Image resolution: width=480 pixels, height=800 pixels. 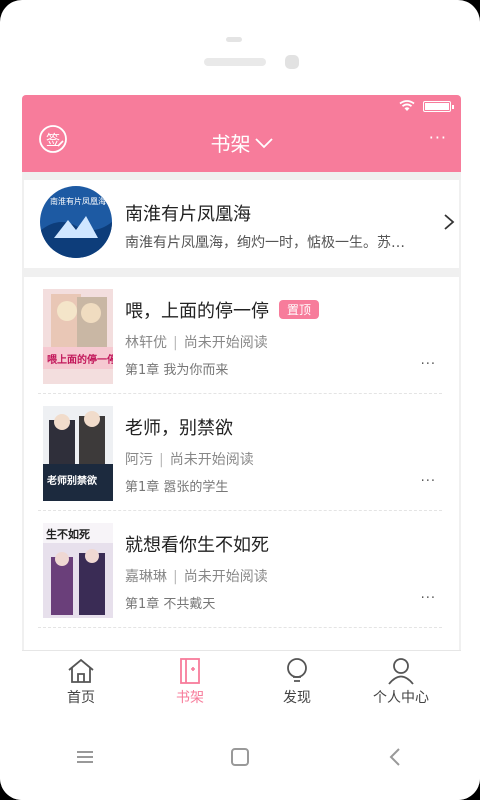 I want to click on system-nav-bar, so click(x=240, y=756).